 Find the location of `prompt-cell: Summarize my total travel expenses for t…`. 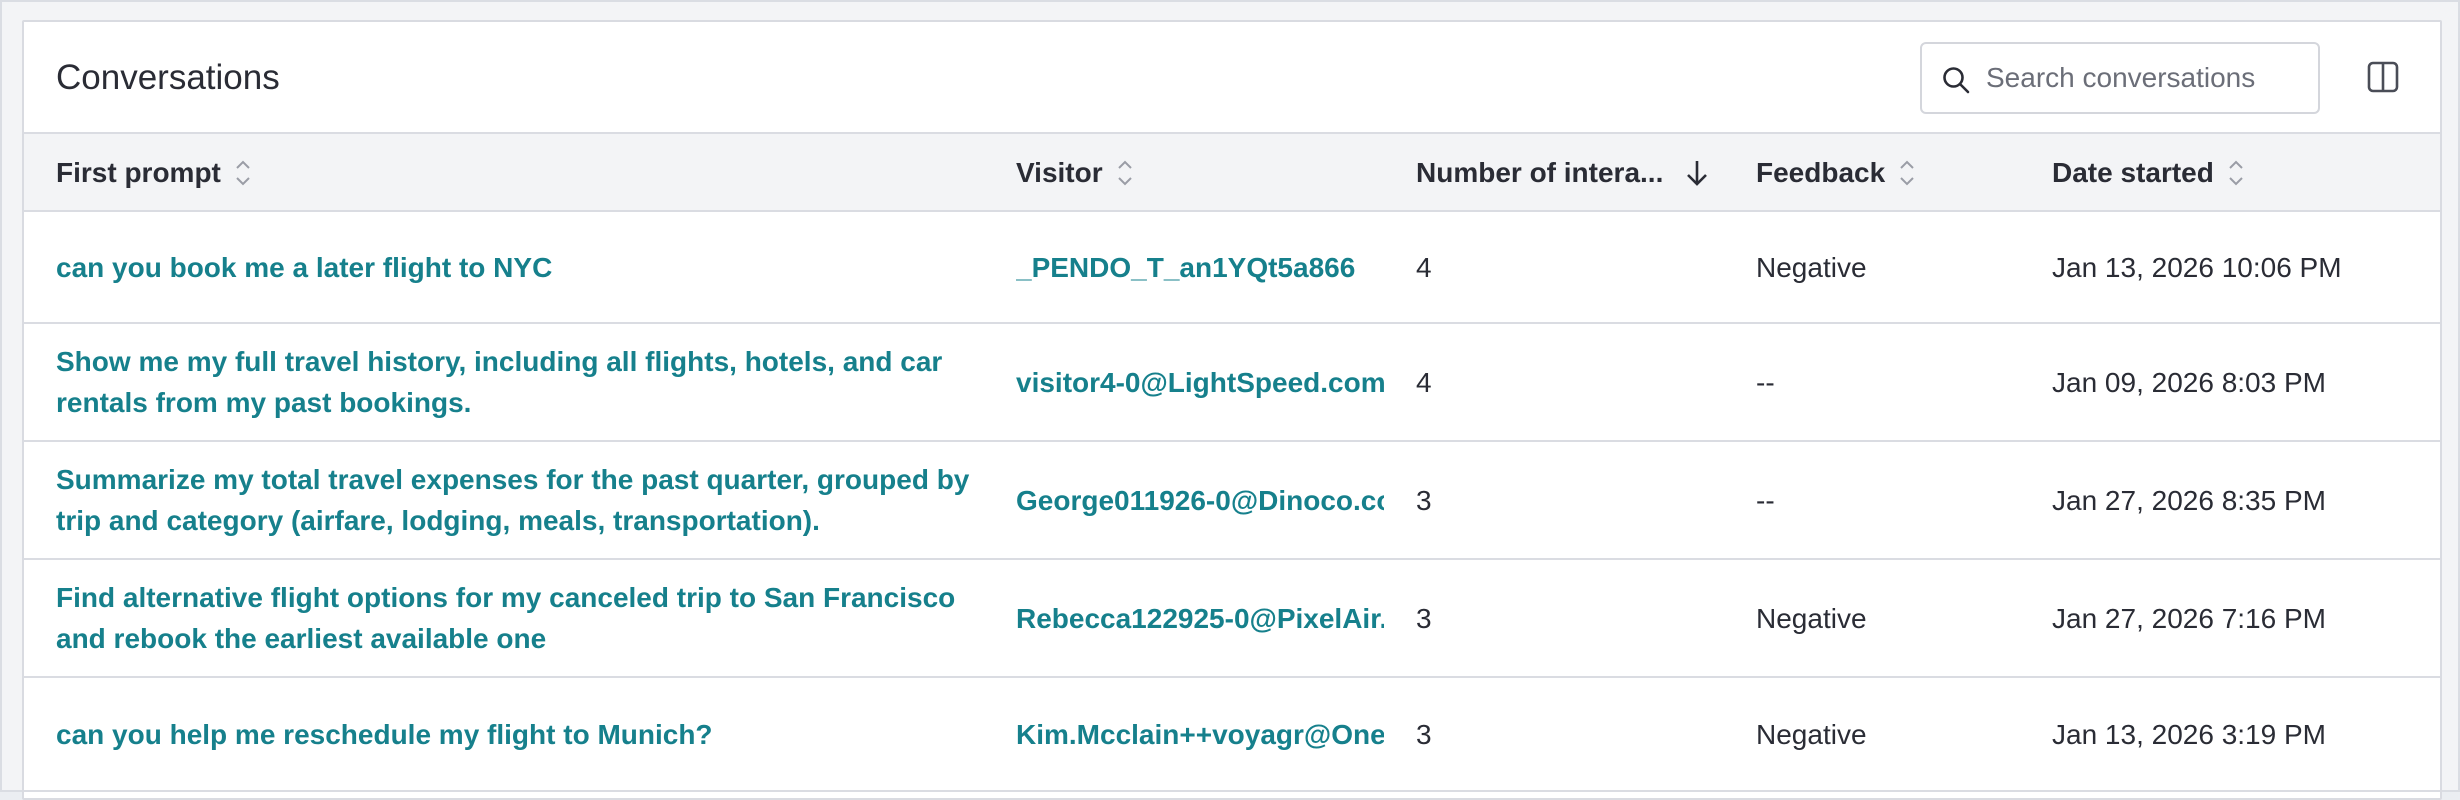

prompt-cell: Summarize my total travel expenses for t… is located at coordinates (516, 500).